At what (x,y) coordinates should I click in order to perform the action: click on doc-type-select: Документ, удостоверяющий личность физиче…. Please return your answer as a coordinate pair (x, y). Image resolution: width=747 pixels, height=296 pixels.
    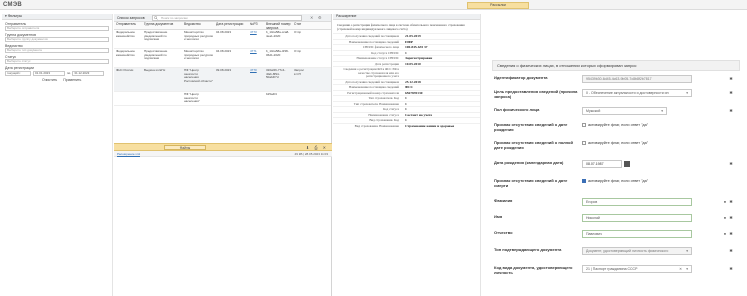
    Looking at the image, I should click on (637, 251).